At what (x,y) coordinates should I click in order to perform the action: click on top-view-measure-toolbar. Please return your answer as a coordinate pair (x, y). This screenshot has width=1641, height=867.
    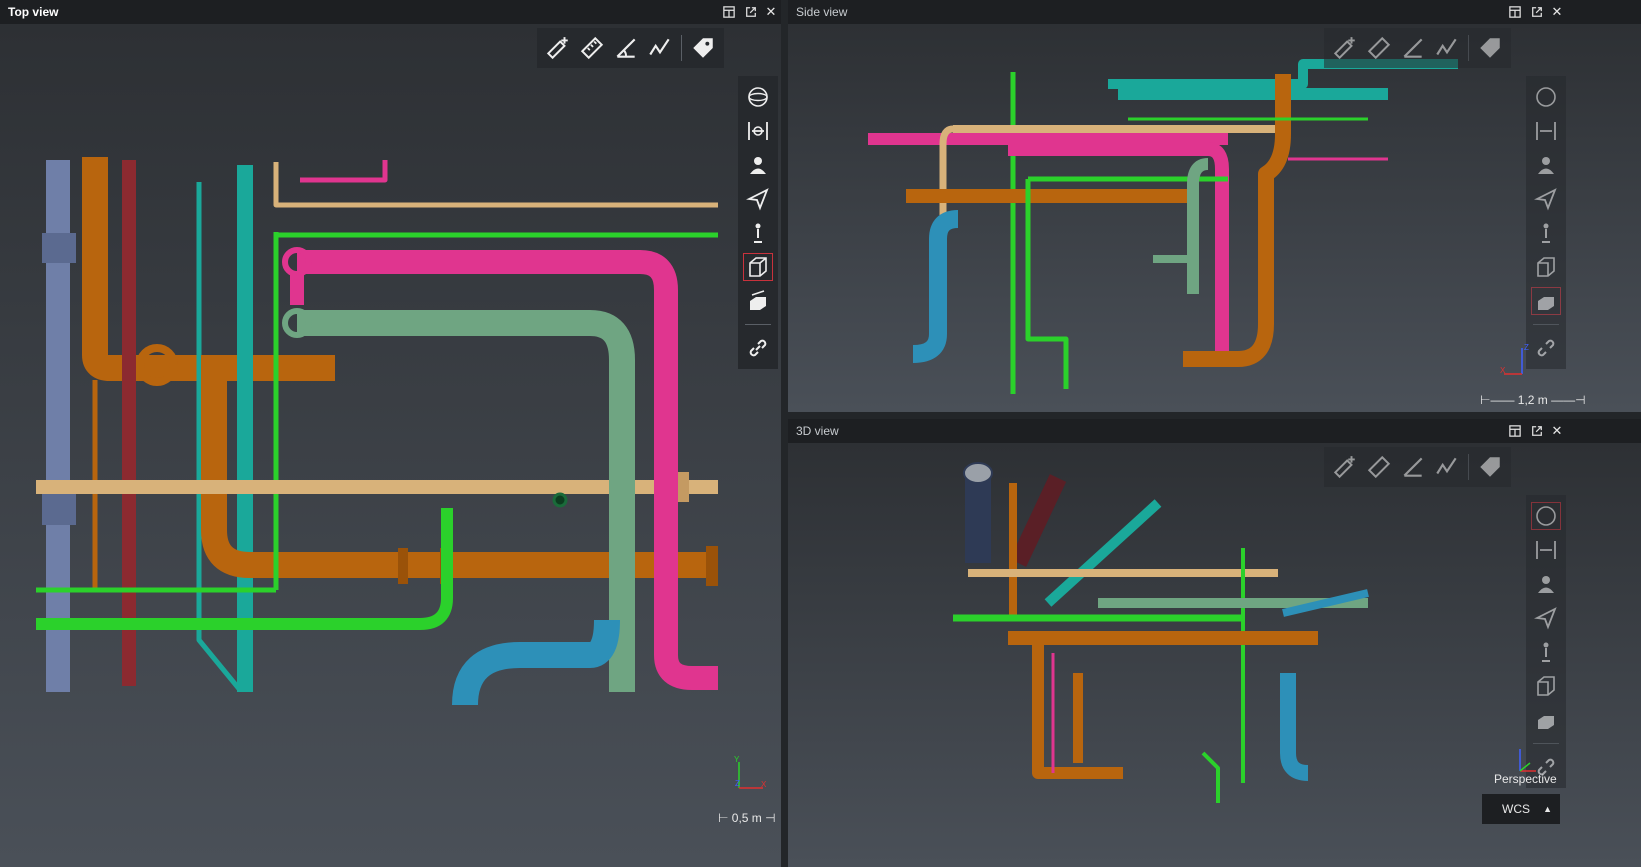
    Looking at the image, I should click on (630, 48).